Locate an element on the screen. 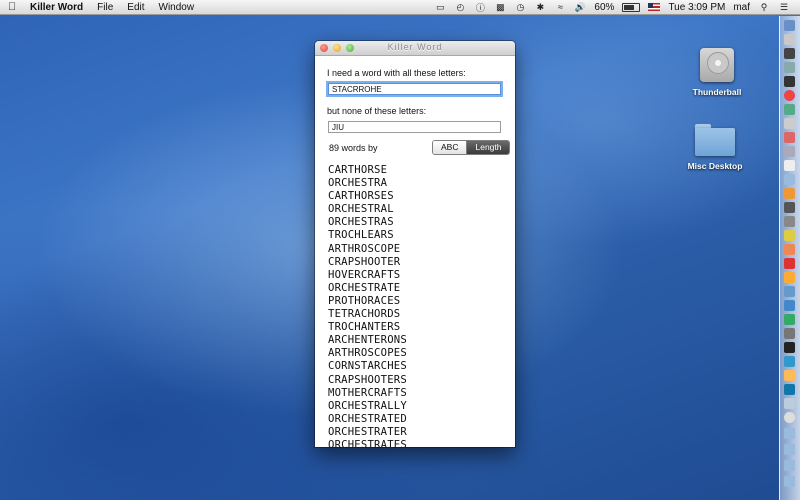 Image resolution: width=800 pixels, height=500 pixels. list-item: TROCHLEARS is located at coordinates (421, 235).